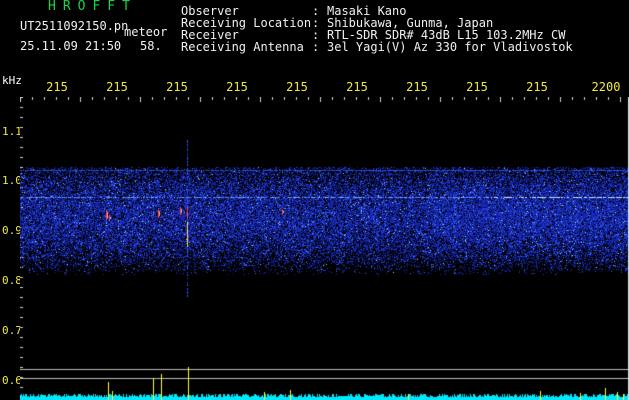 This screenshot has height=400, width=629. Describe the element at coordinates (12, 80) in the screenshot. I see `y-axis-unit: kHz` at that location.